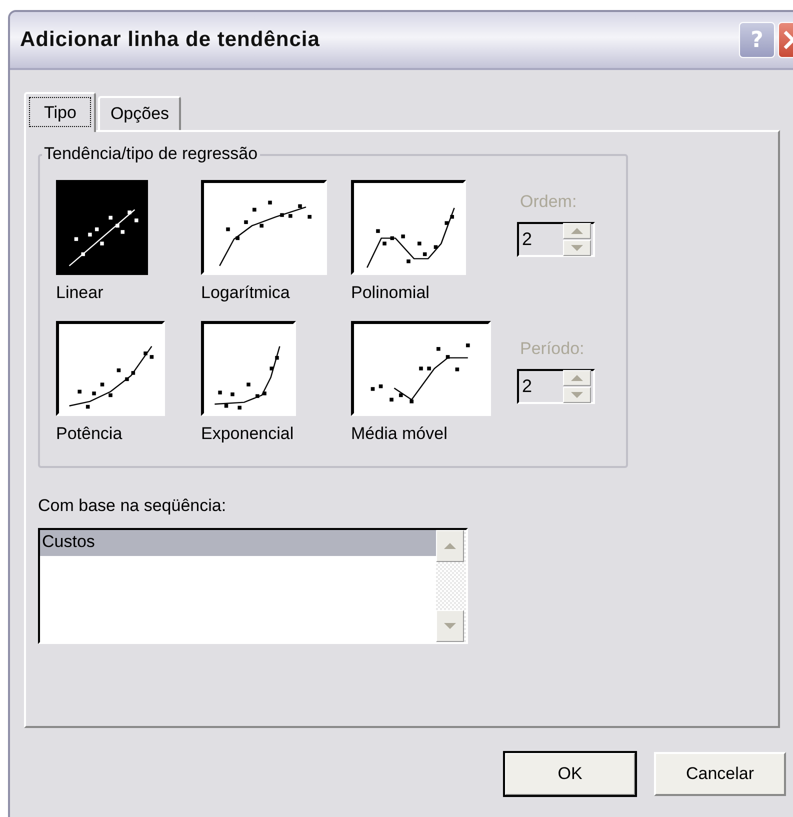  I want to click on trend-type-label: Potência, so click(89, 434).